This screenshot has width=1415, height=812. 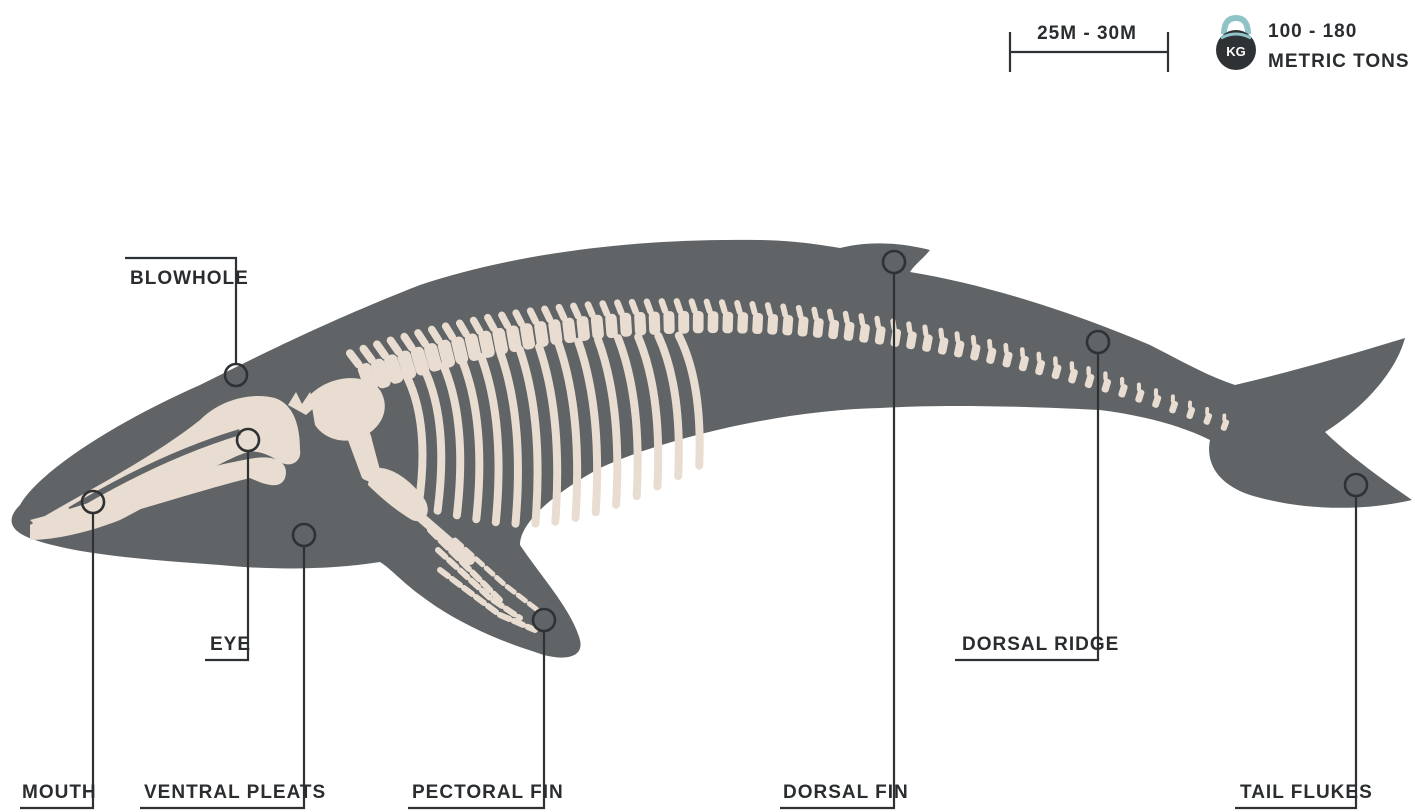 What do you see at coordinates (1089, 47) in the screenshot?
I see `length-scale: 25M - 30M` at bounding box center [1089, 47].